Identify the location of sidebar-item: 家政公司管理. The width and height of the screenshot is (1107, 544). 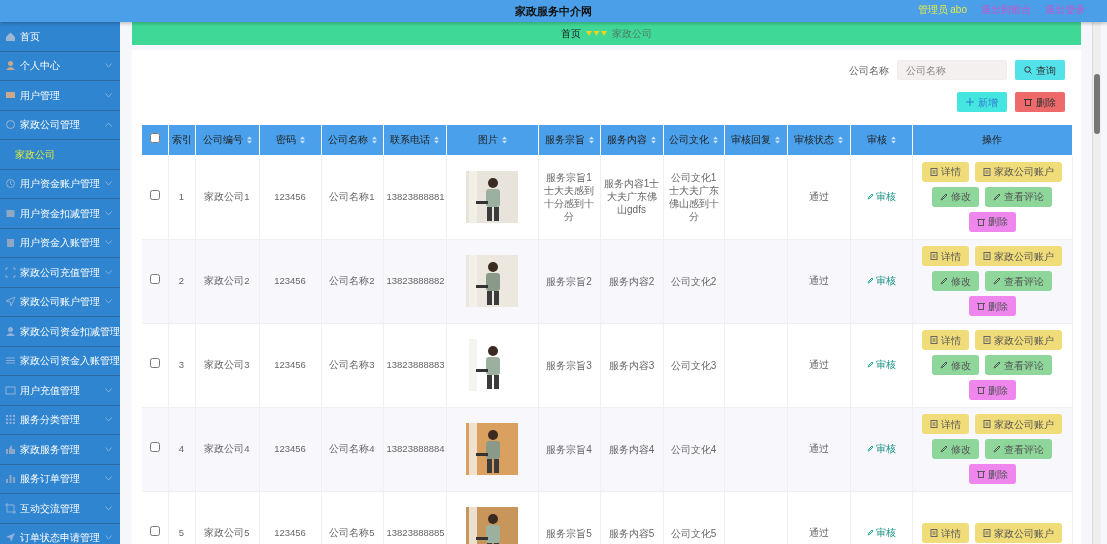
(60, 125).